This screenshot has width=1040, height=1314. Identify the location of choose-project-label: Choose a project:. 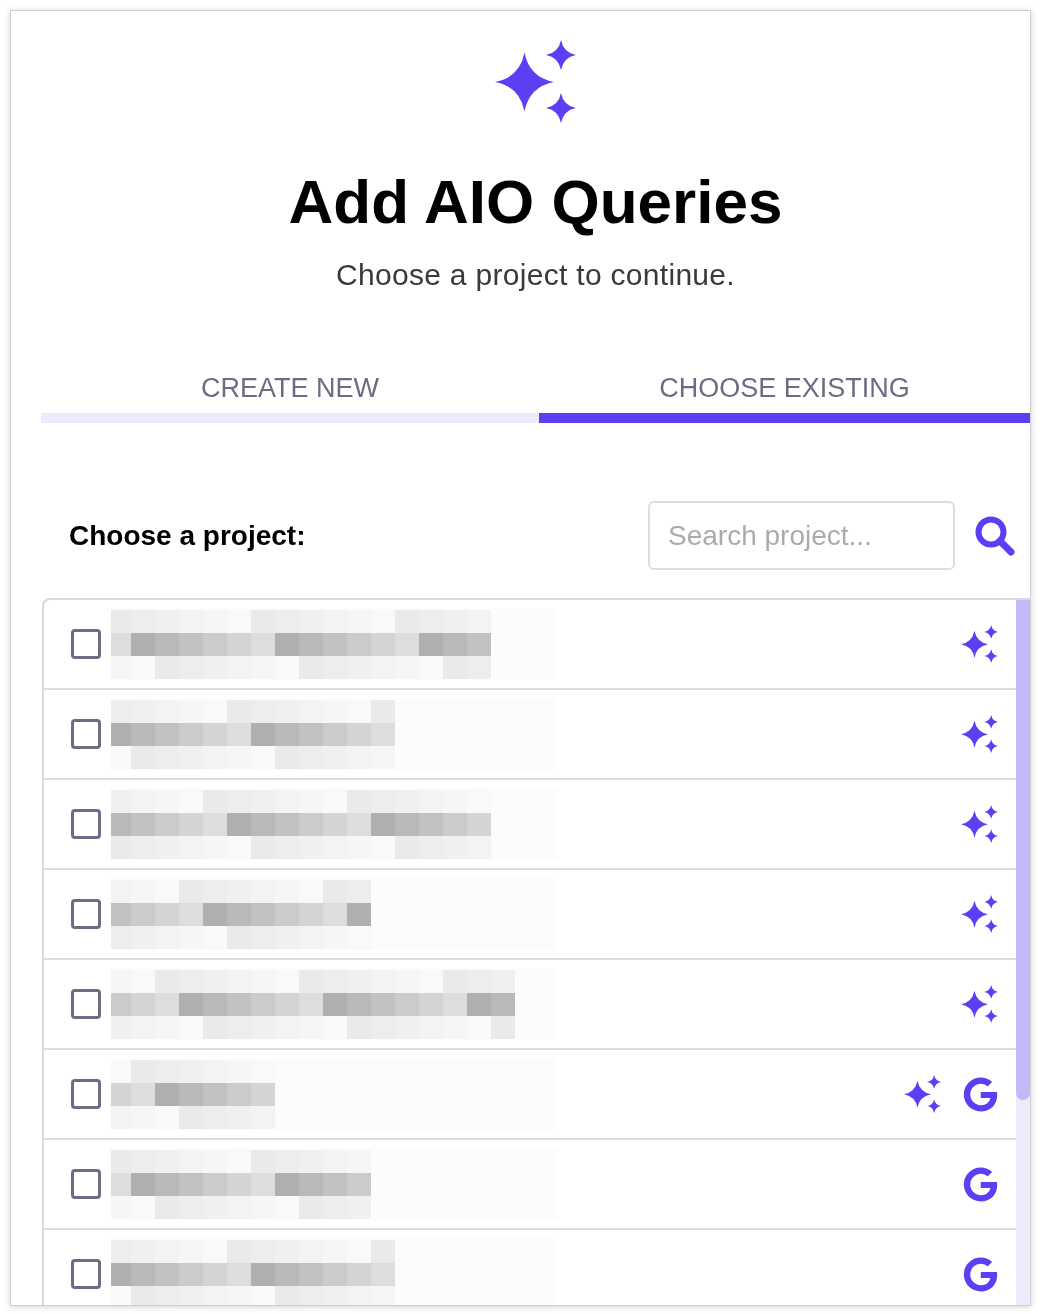
(187, 535).